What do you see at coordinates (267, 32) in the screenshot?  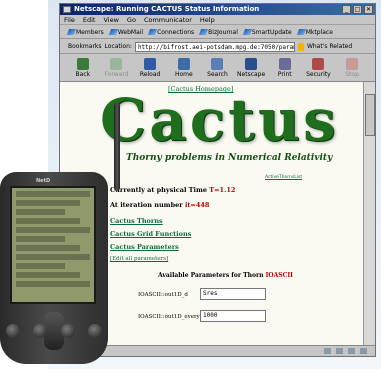 I see `bookmark-smartupdate: SmartUpdate` at bounding box center [267, 32].